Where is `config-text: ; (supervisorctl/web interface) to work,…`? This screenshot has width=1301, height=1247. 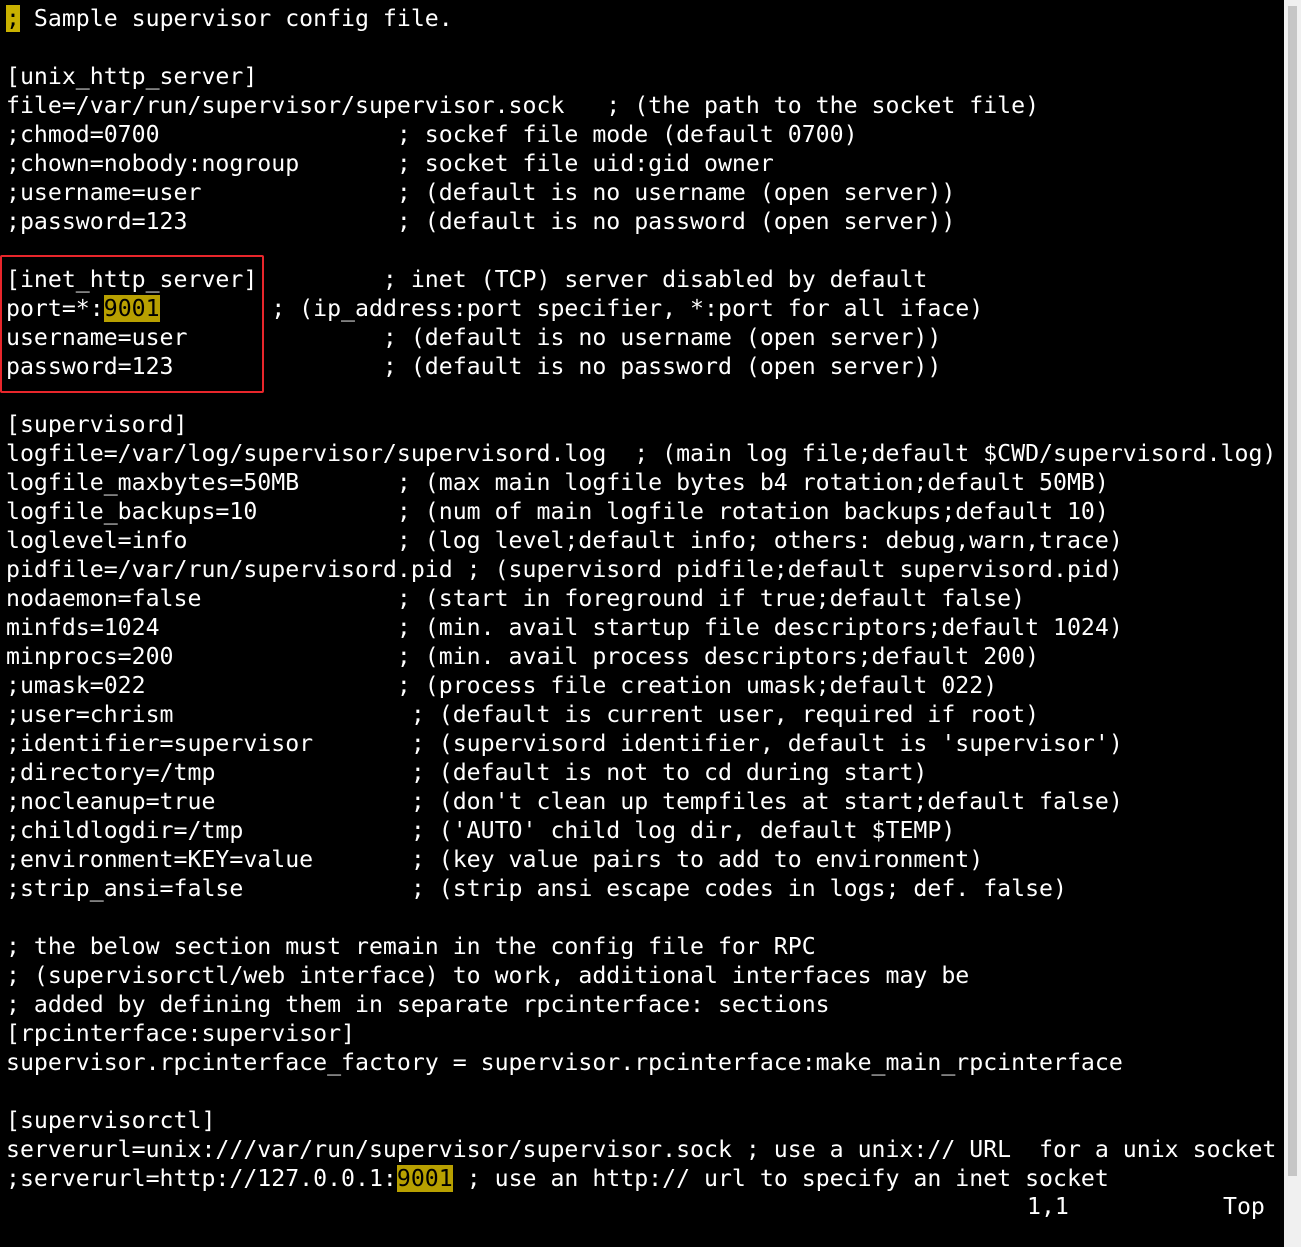 config-text: ; (supervisorctl/web interface) to work,… is located at coordinates (488, 975).